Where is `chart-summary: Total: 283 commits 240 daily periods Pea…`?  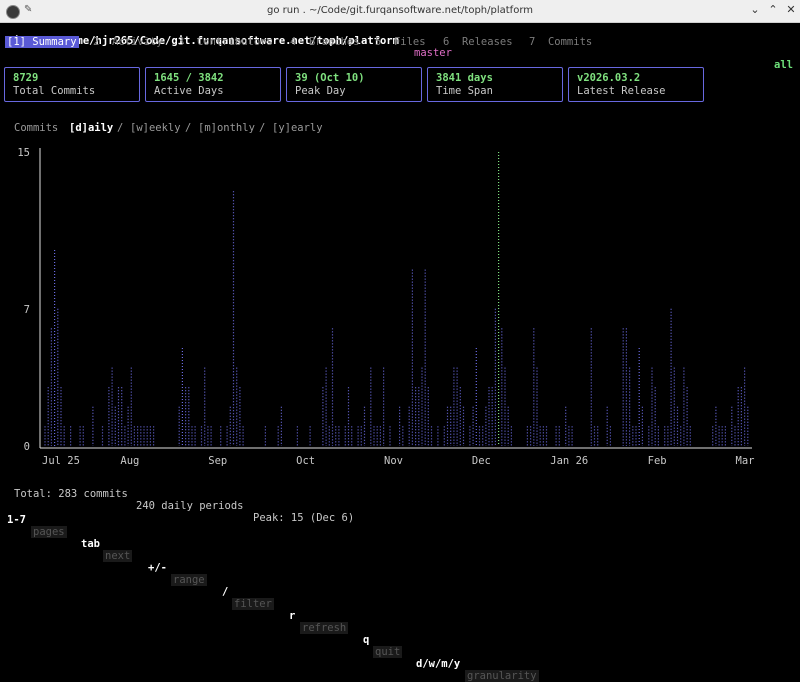
chart-summary: Total: 283 commits 240 daily periods Pea… is located at coordinates (400, 500).